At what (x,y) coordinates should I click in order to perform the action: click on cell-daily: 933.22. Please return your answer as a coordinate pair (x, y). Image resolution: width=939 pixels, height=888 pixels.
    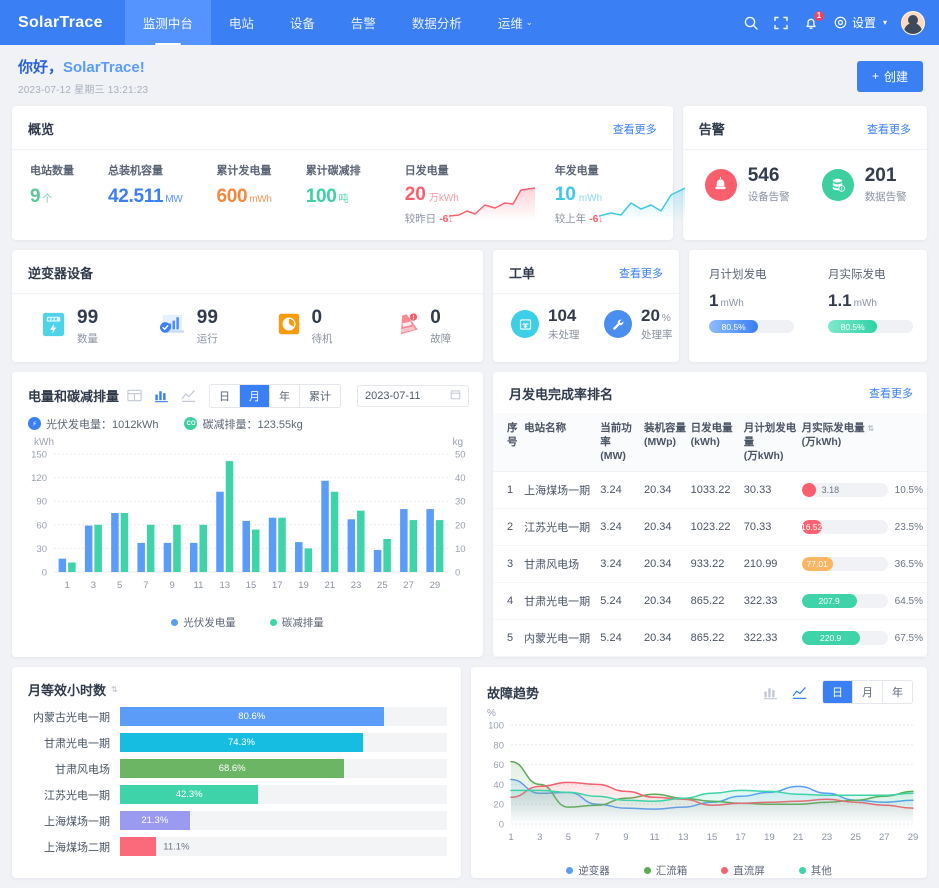
    Looking at the image, I should click on (717, 564).